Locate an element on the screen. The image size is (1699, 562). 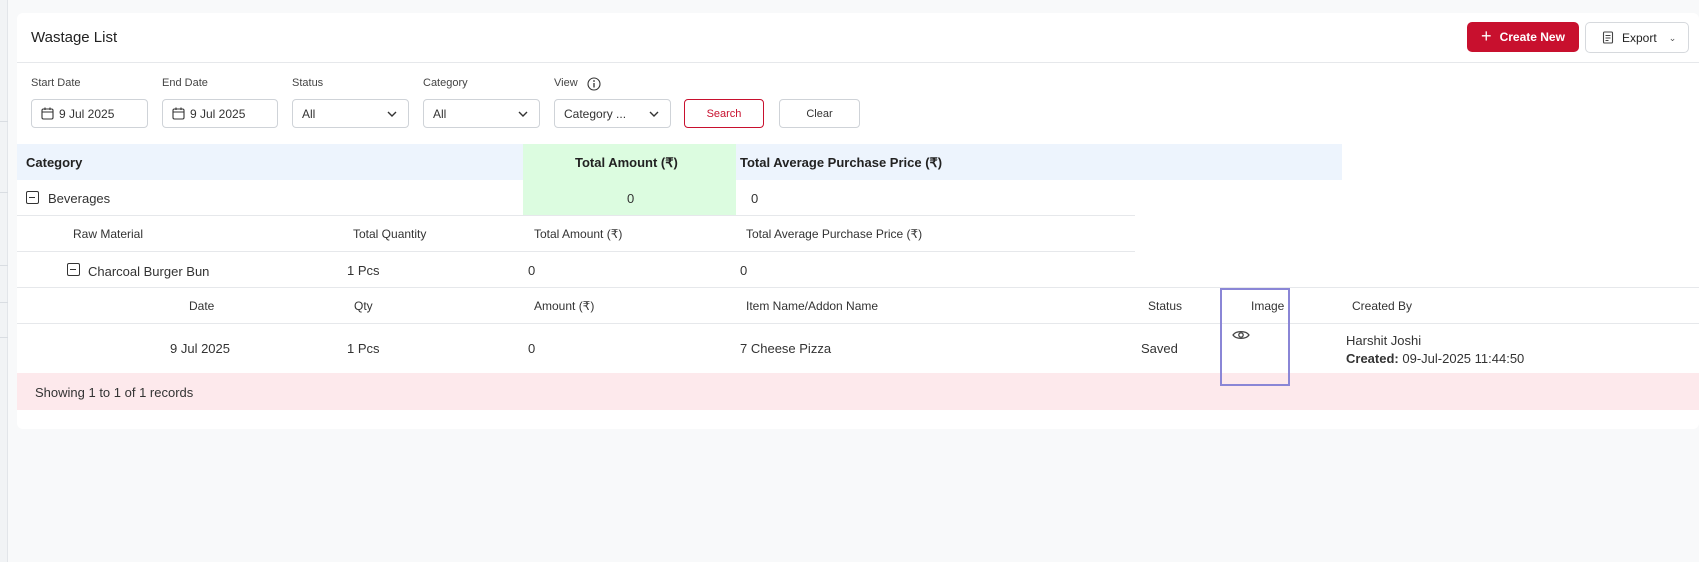
end-date-field: 9 Jul 2025 is located at coordinates (220, 113).